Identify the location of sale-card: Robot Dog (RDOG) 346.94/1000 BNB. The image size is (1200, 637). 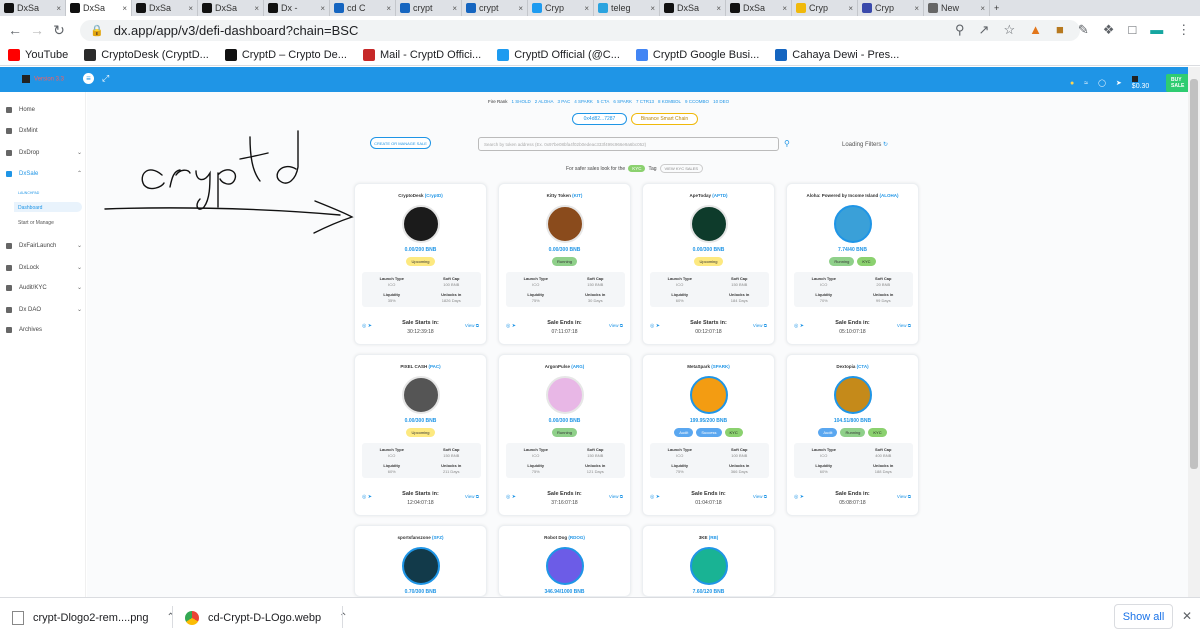
(564, 561).